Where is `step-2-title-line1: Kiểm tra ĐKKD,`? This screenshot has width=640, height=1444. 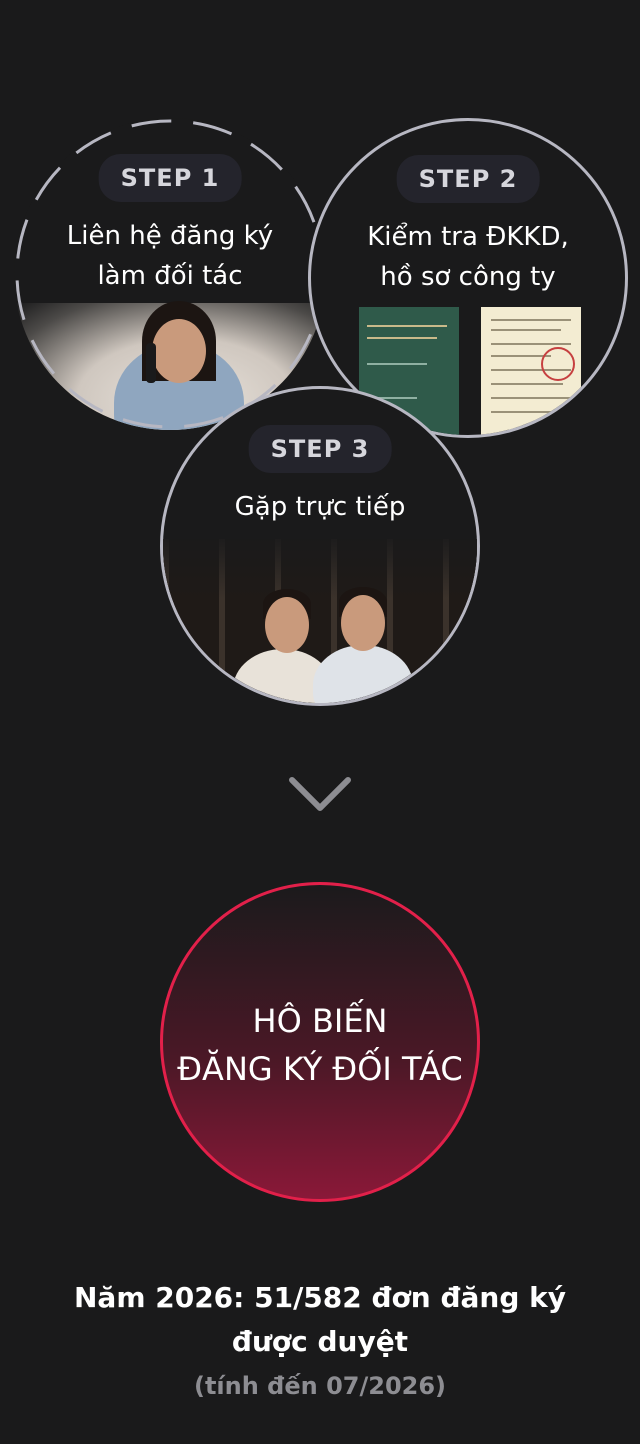 step-2-title-line1: Kiểm tra ĐKKD, is located at coordinates (468, 237).